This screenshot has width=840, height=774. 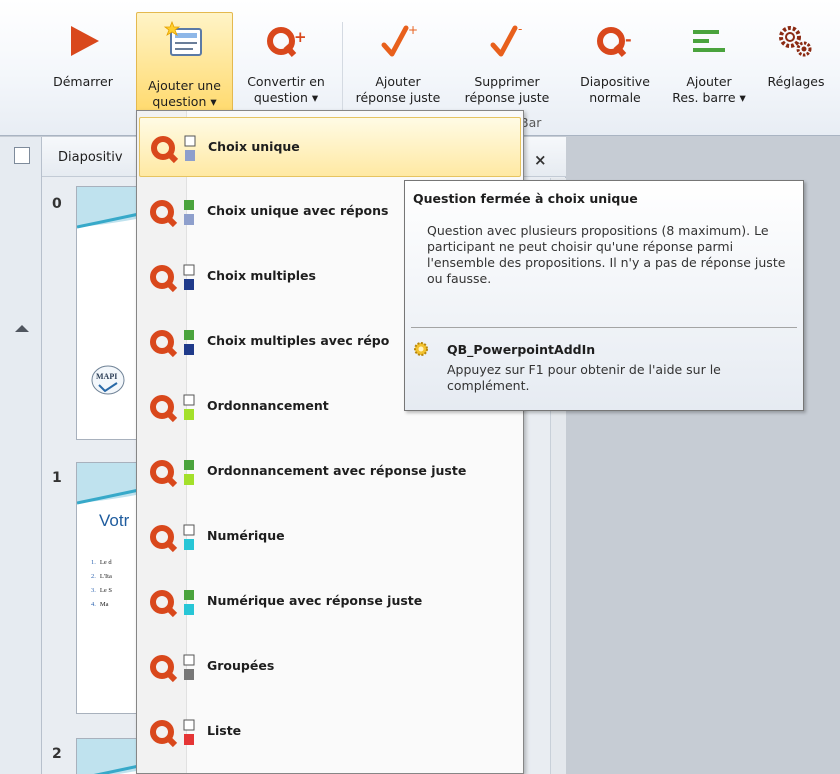 I want to click on convert-question-button: + Convertir en question ▾, so click(x=286, y=64).